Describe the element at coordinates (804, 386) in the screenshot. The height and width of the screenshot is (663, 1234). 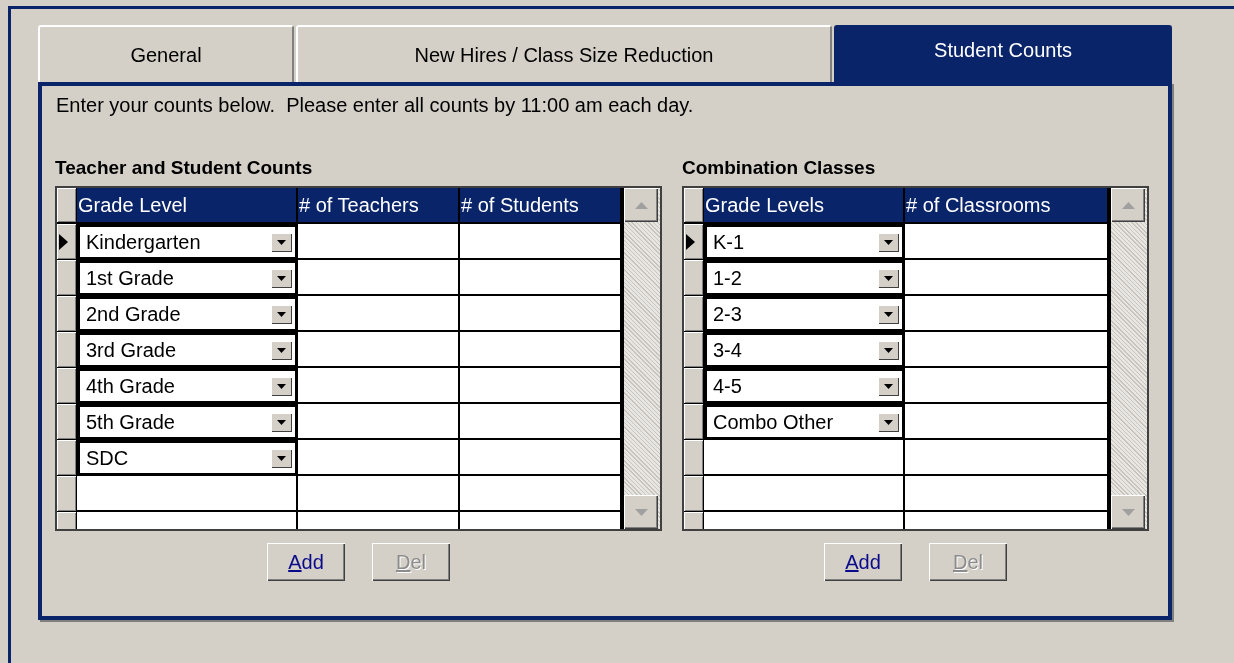
I see `grade-dropdown: 4-5` at that location.